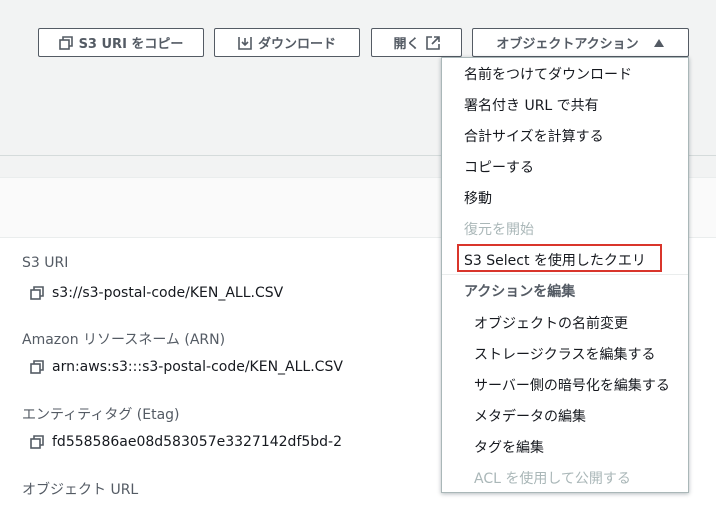 The height and width of the screenshot is (509, 716). I want to click on download-label: ダウンロード, so click(296, 44).